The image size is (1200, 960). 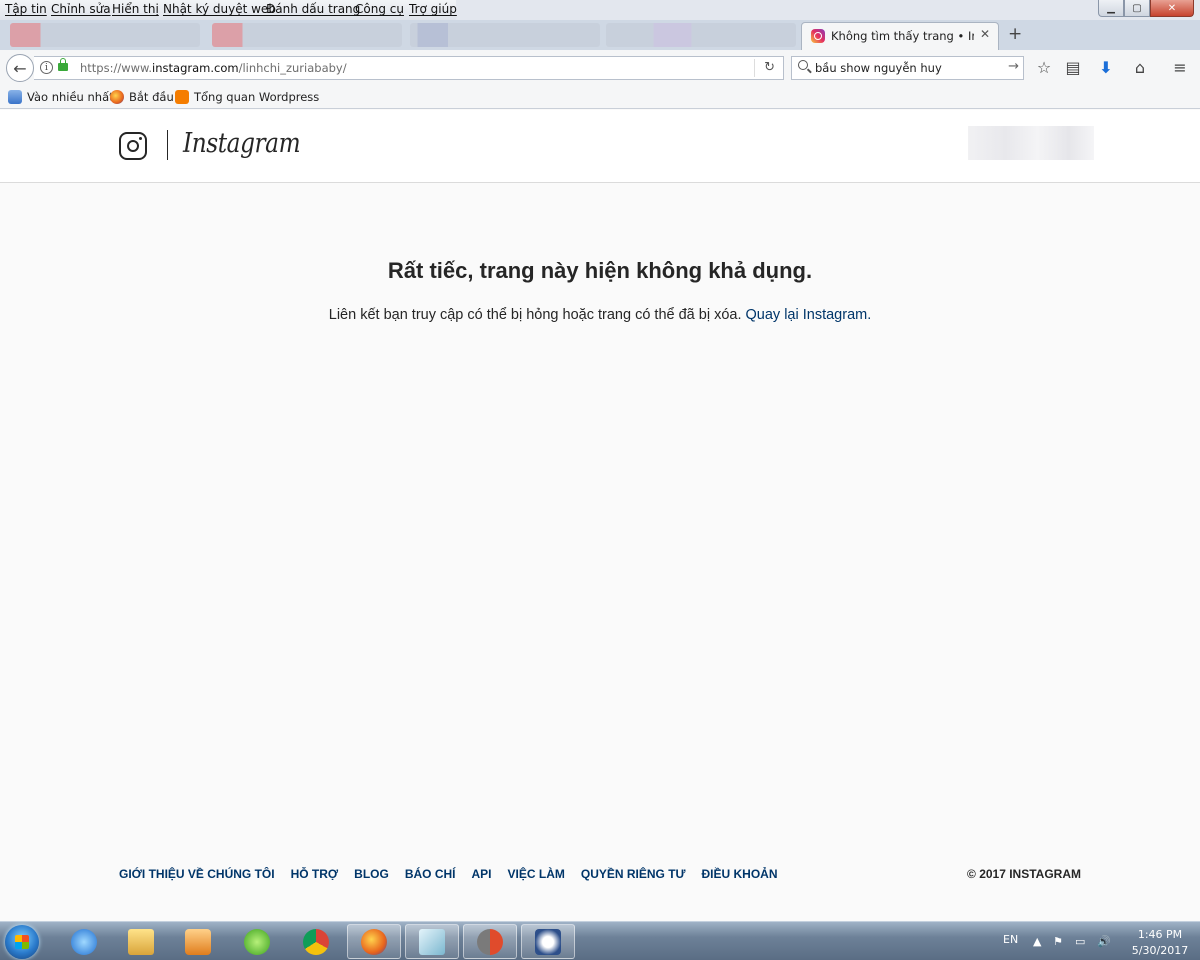 I want to click on download-icon: ⬇, so click(x=1106, y=68).